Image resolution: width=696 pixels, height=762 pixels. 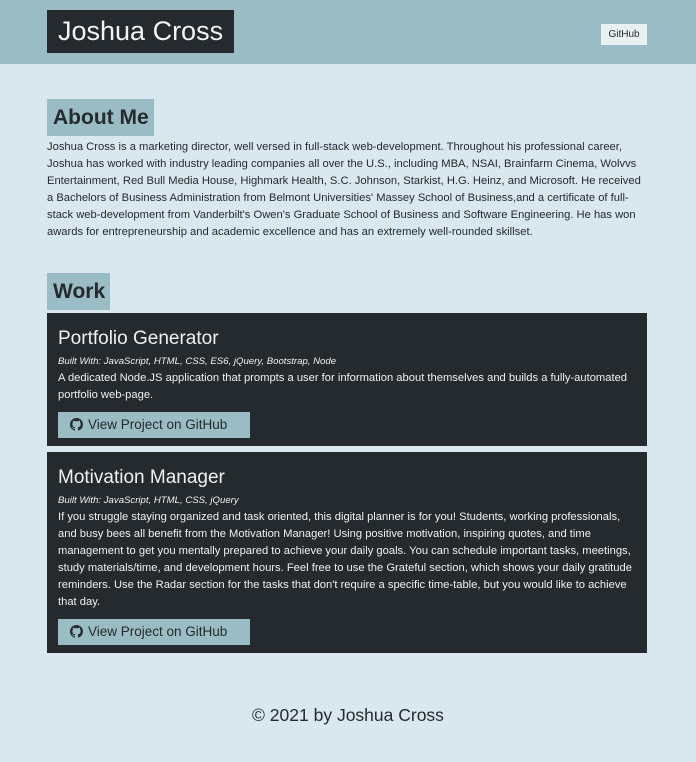 I want to click on github-link: GitHub, so click(x=624, y=34).